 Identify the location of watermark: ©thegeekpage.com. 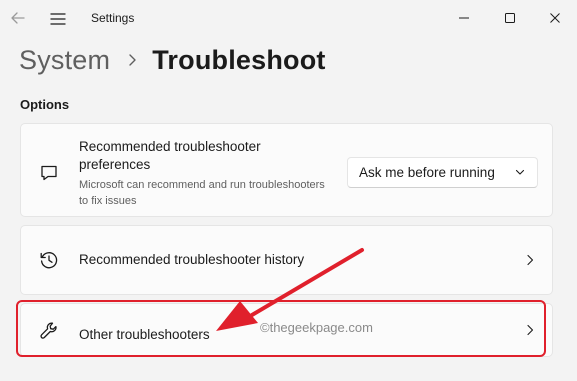
(316, 327).